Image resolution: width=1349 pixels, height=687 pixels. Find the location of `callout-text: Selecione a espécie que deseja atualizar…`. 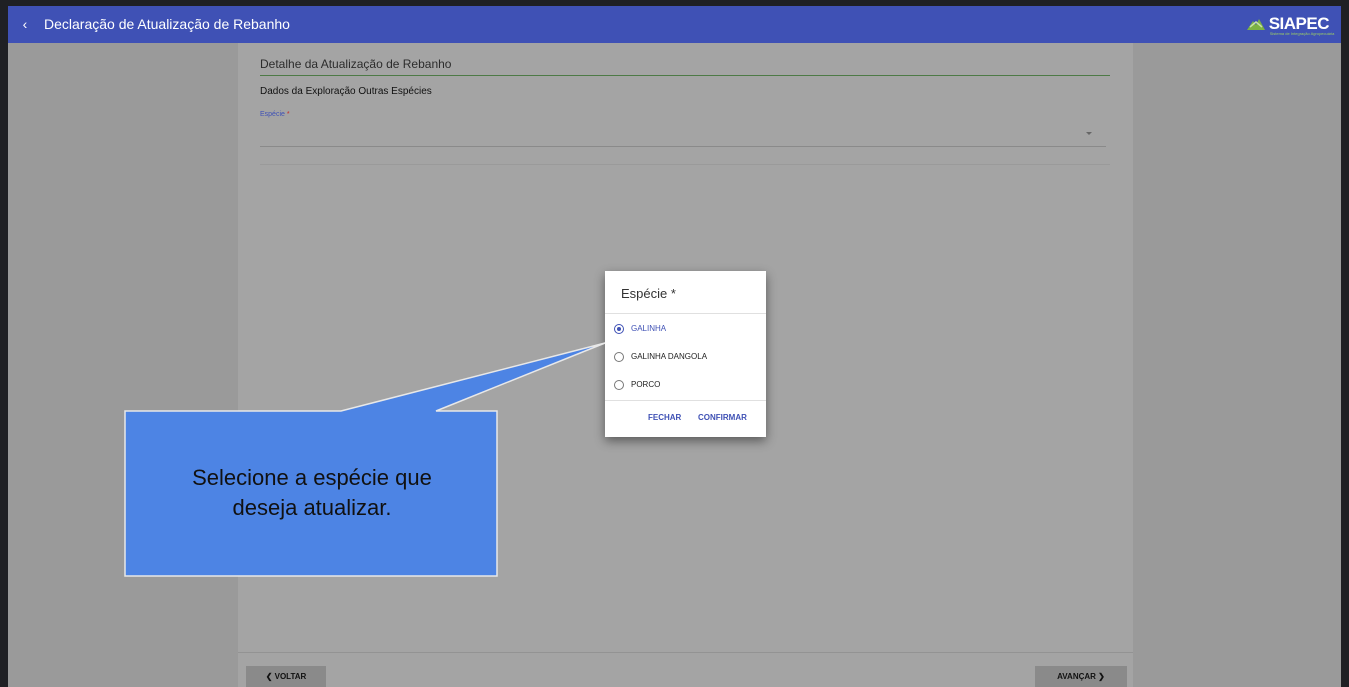

callout-text: Selecione a espécie que deseja atualizar… is located at coordinates (312, 493).